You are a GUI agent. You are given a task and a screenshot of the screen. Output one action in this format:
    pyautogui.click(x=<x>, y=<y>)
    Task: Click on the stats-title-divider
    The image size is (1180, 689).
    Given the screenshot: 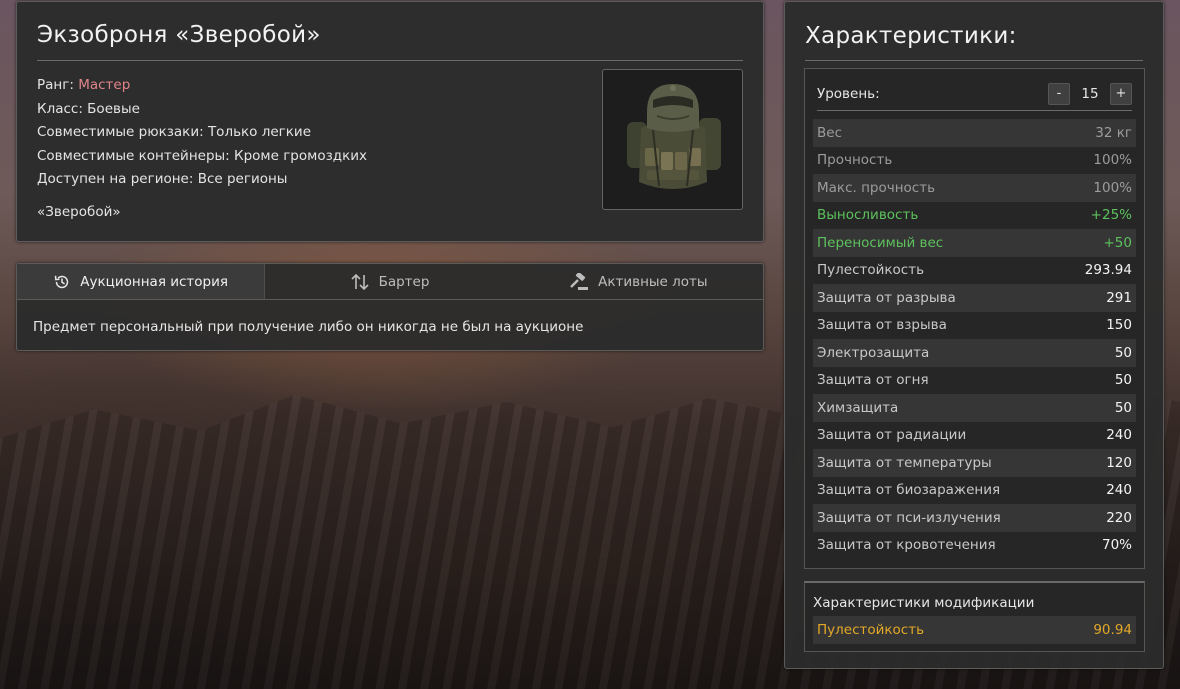 What is the action you would take?
    pyautogui.click(x=974, y=60)
    